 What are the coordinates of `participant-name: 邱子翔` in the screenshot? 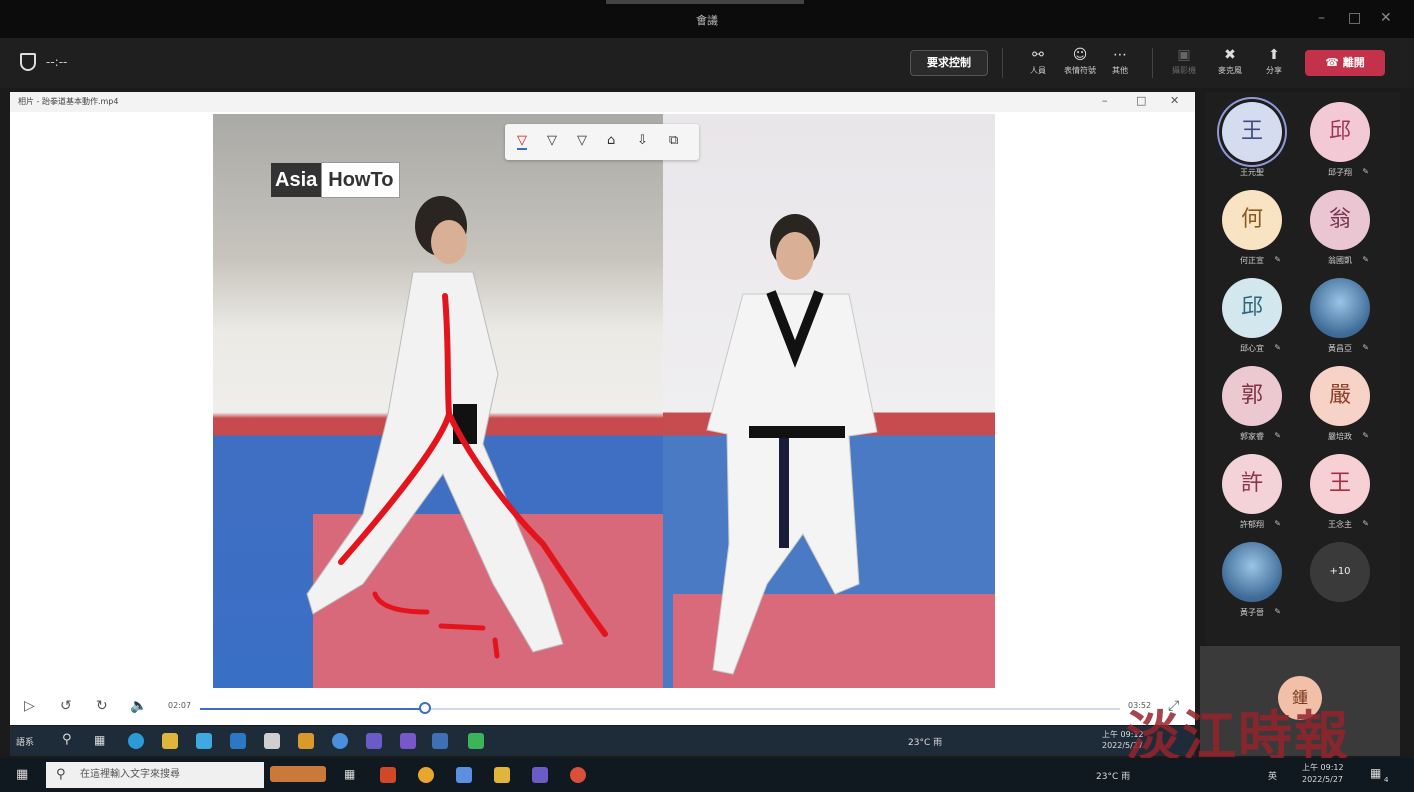 It's located at (1340, 172).